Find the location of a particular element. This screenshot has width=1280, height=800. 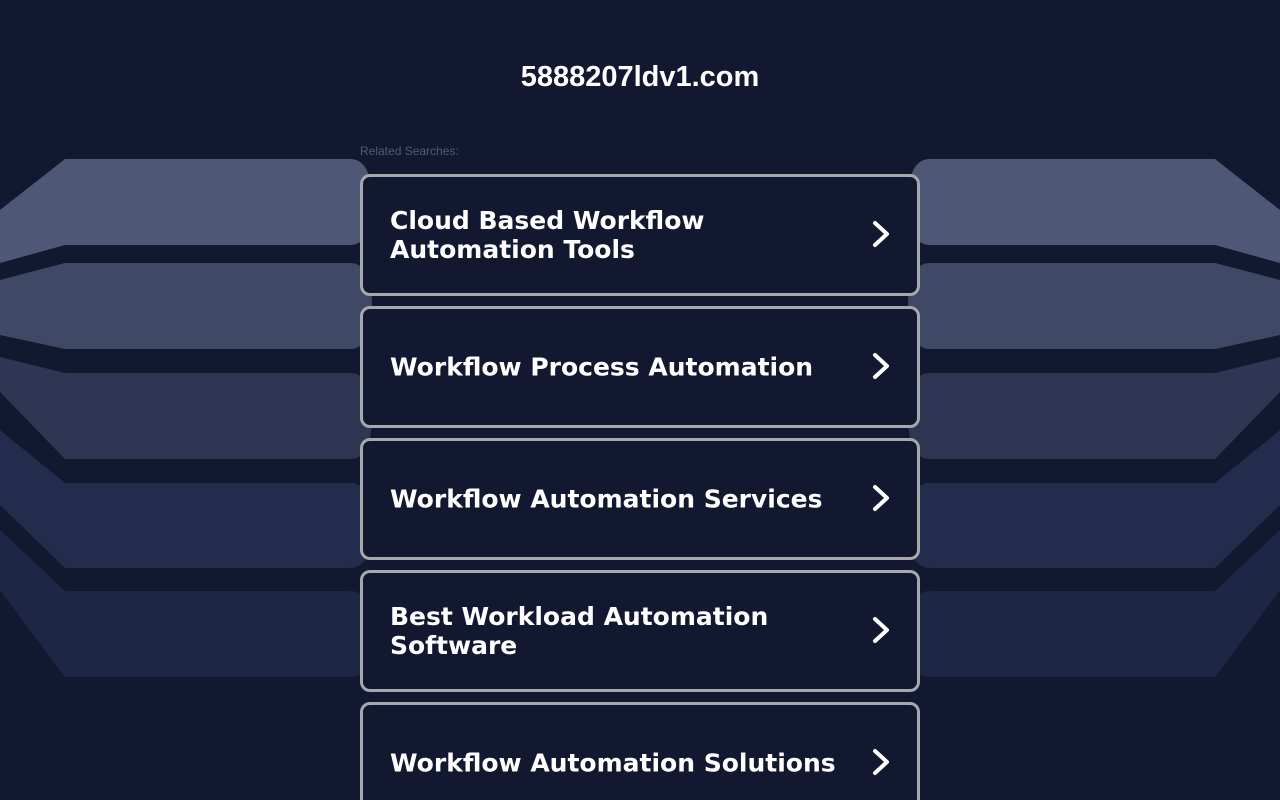

related-link-workflow-process-automation: Workflow Process Automation is located at coordinates (640, 367).